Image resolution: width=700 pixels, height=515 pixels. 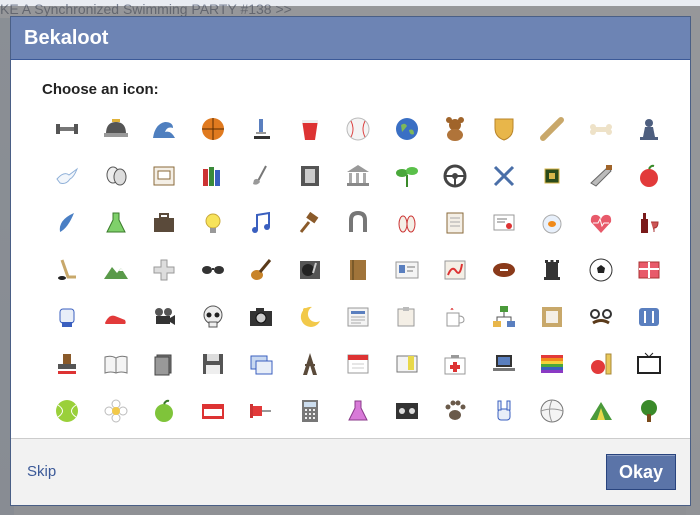 I want to click on rubber-stamp-icon, so click(x=67, y=363).